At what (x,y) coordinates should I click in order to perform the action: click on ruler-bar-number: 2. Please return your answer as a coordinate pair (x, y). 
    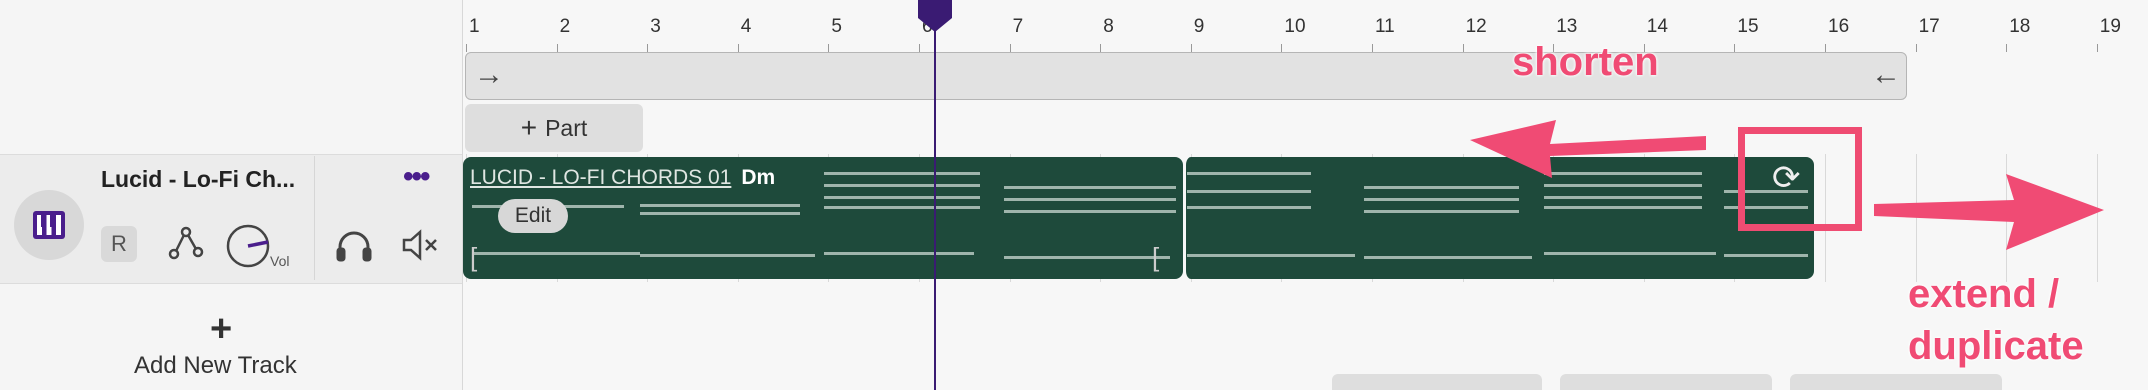
    Looking at the image, I should click on (565, 27).